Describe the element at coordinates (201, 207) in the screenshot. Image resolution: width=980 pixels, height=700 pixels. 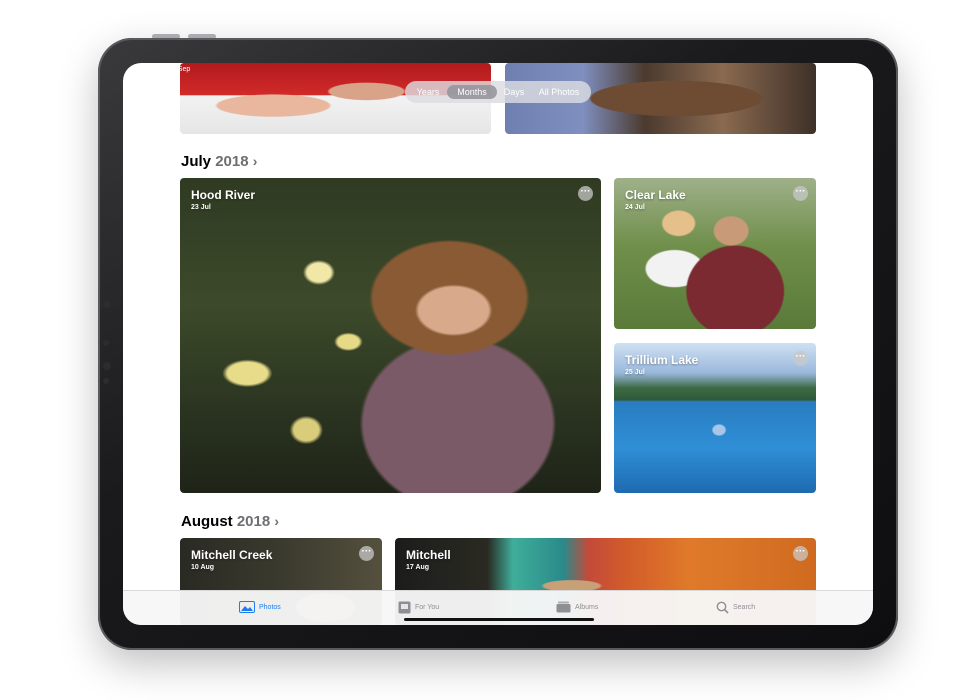
I see `card-date: 23 Jul` at that location.